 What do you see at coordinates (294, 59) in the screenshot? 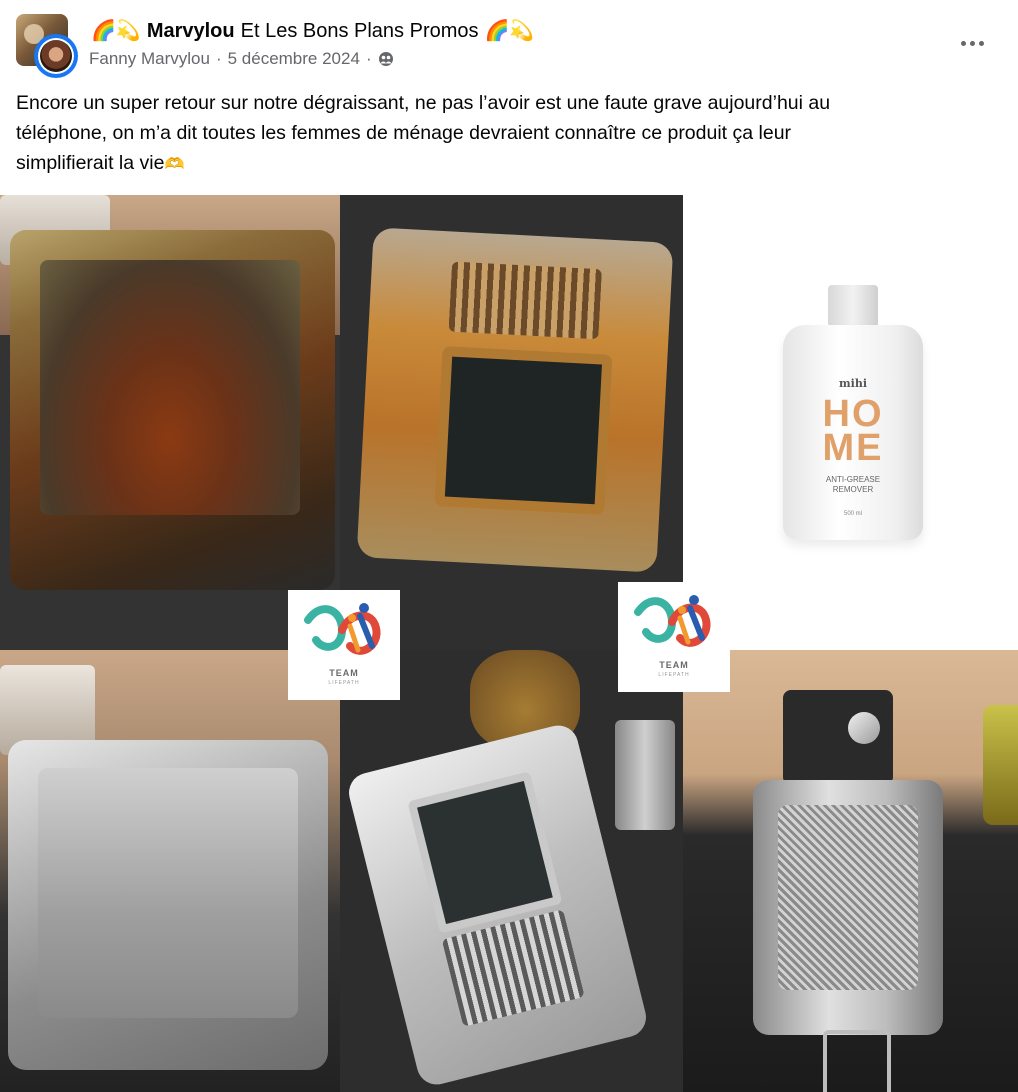
I see `post-date: 5 décembre 2024` at bounding box center [294, 59].